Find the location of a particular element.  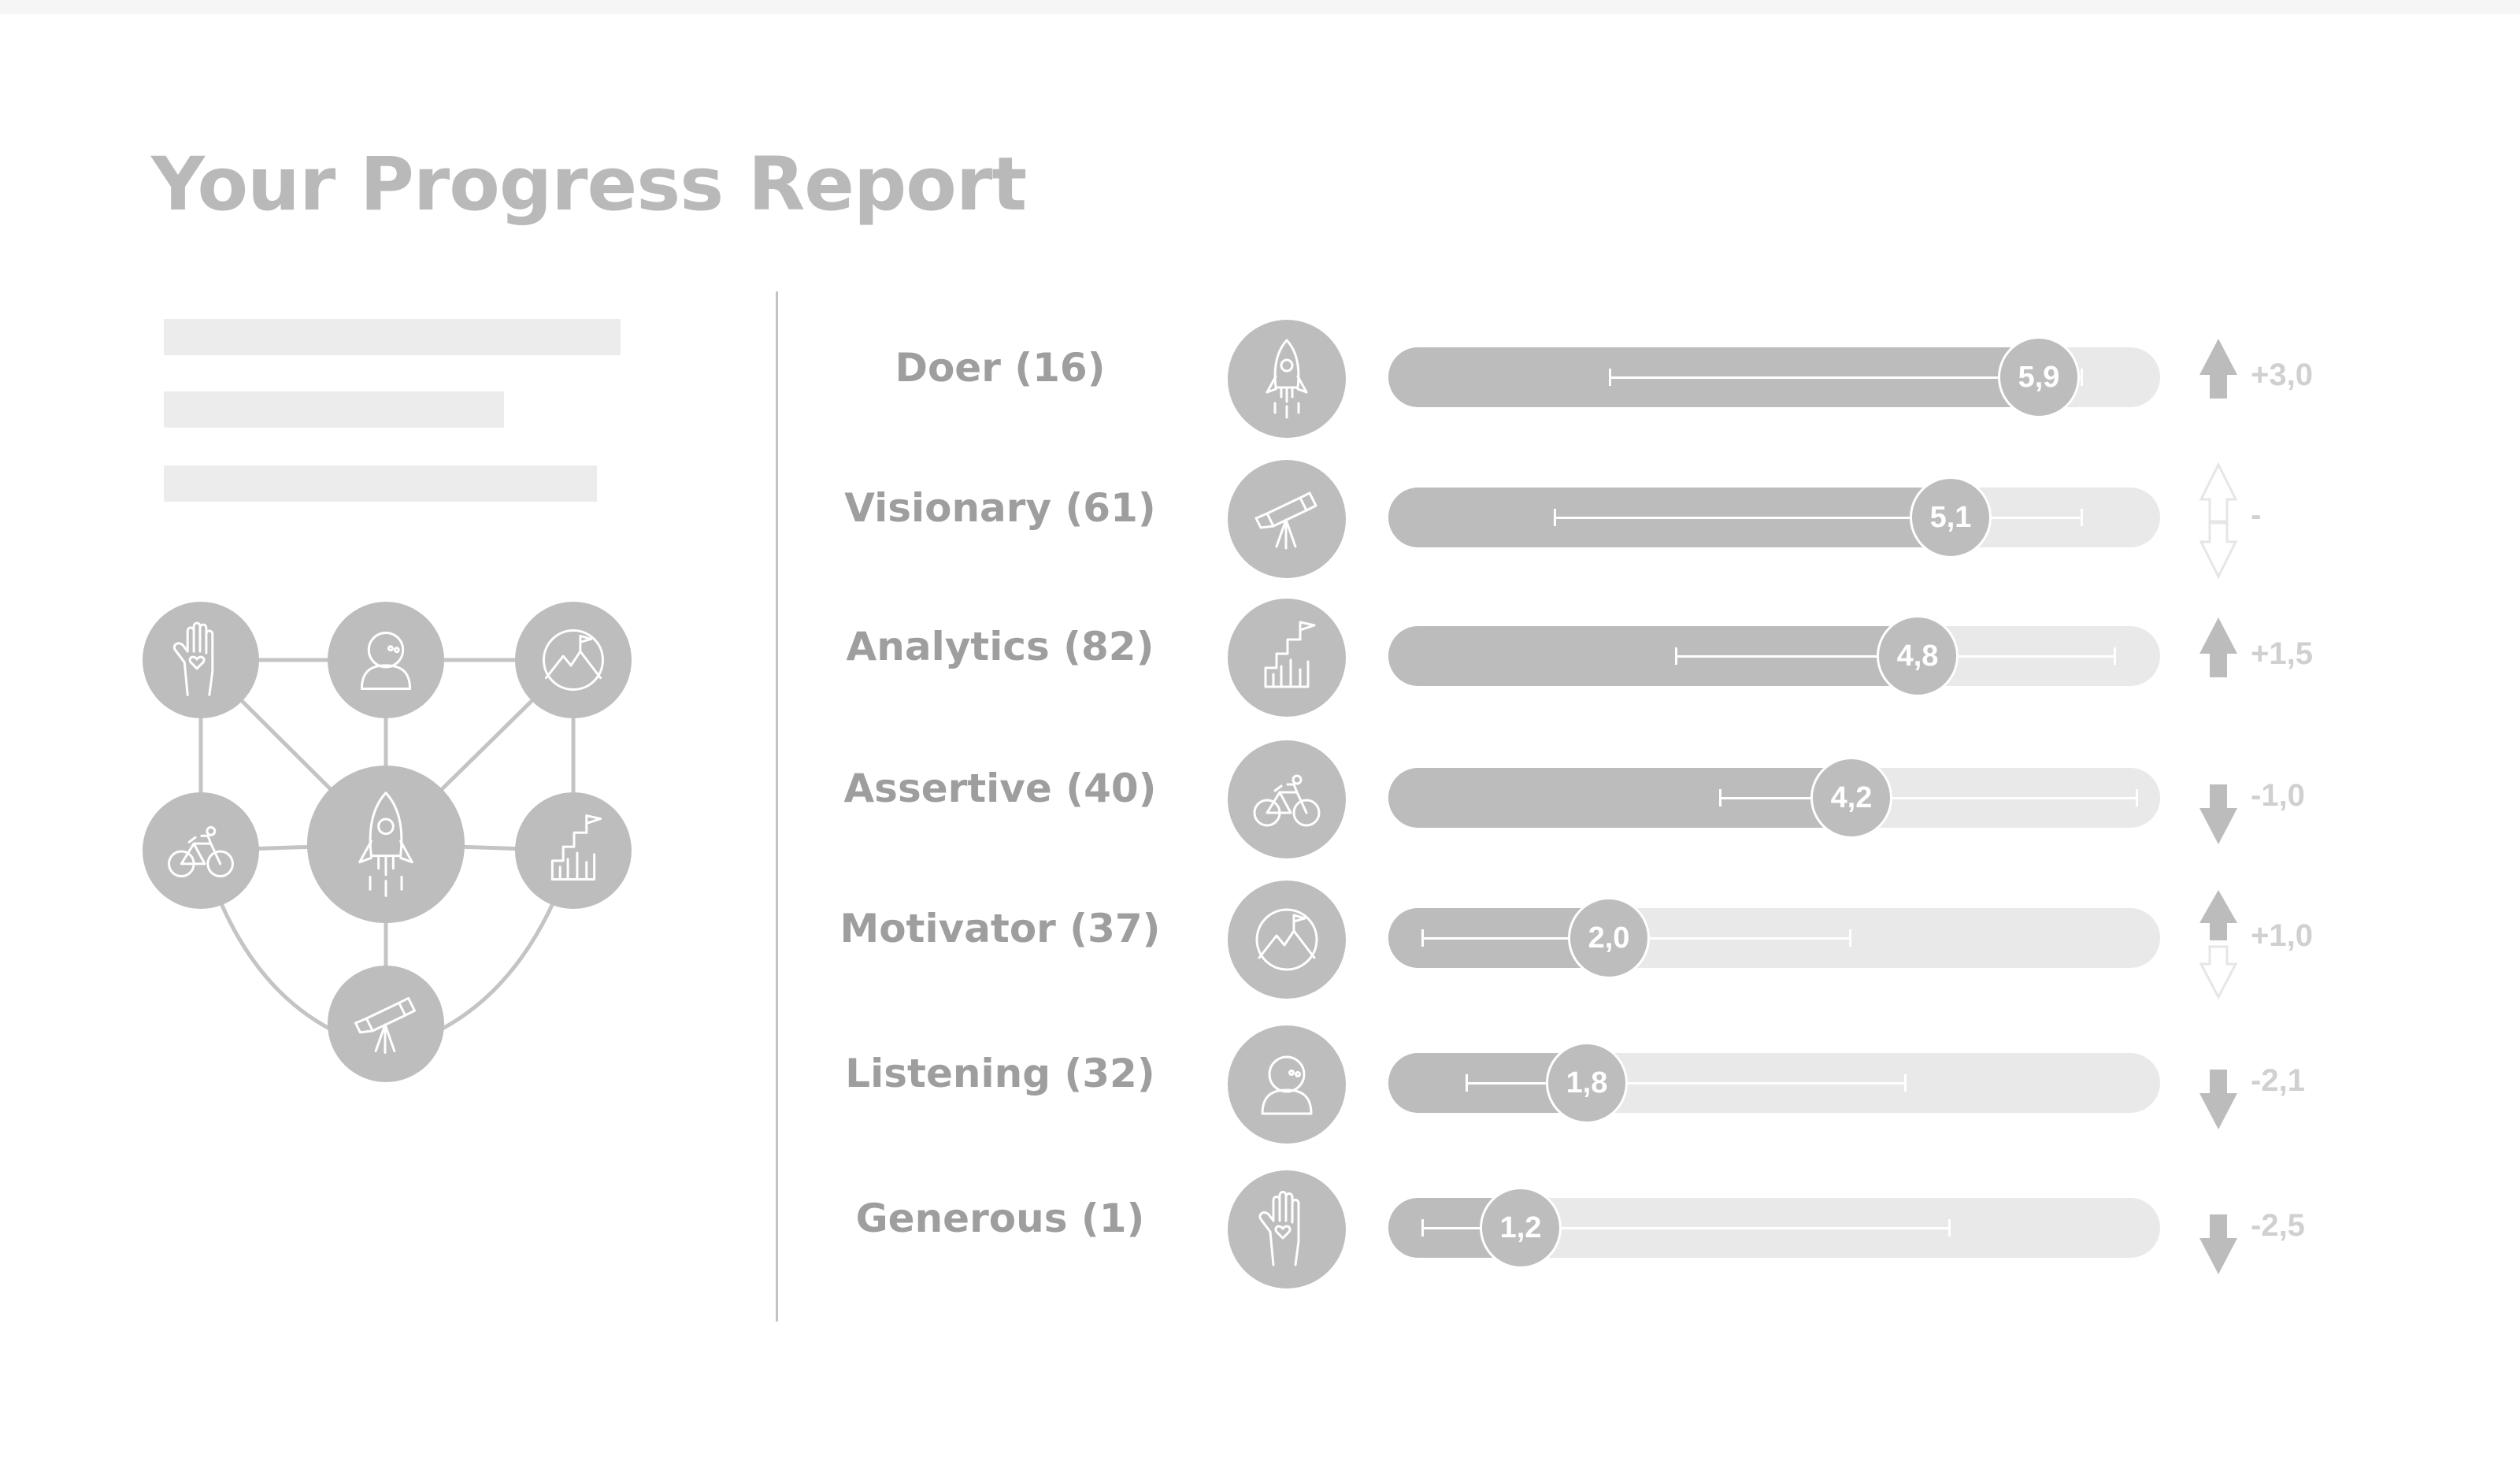

row-generous: Generous (1) 1,2 -2,5 is located at coordinates (1653, 1227).